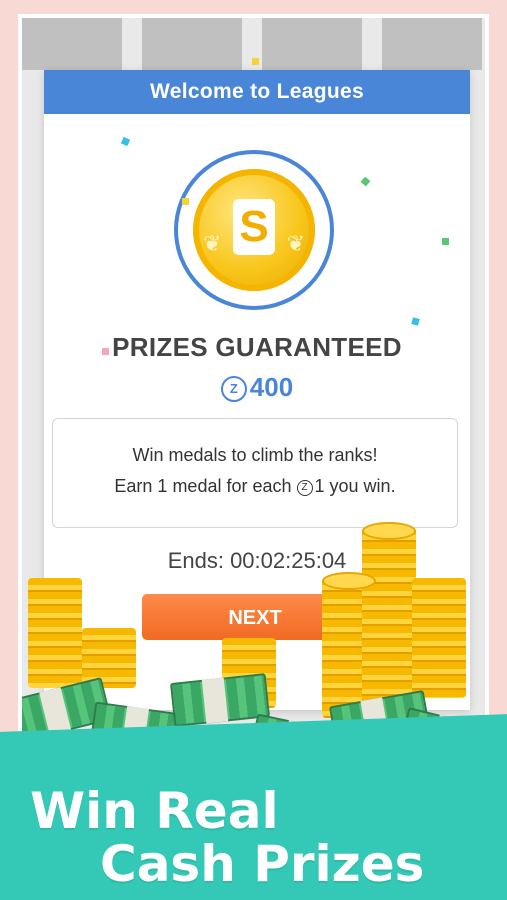 The width and height of the screenshot is (507, 900). I want to click on prize-amount-value: 400, so click(271, 387).